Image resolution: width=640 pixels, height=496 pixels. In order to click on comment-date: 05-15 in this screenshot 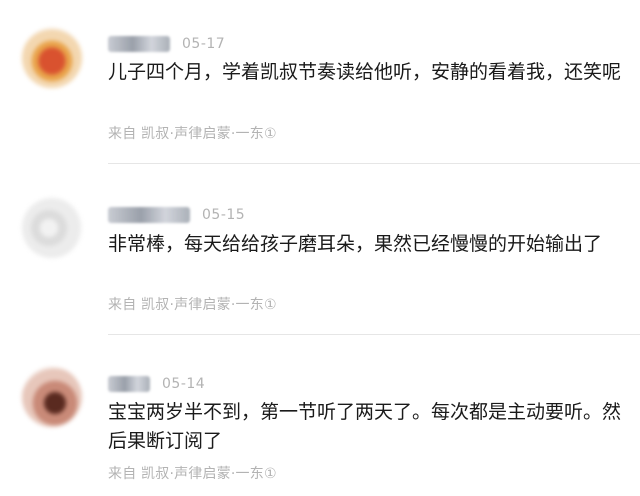, I will do `click(224, 215)`.